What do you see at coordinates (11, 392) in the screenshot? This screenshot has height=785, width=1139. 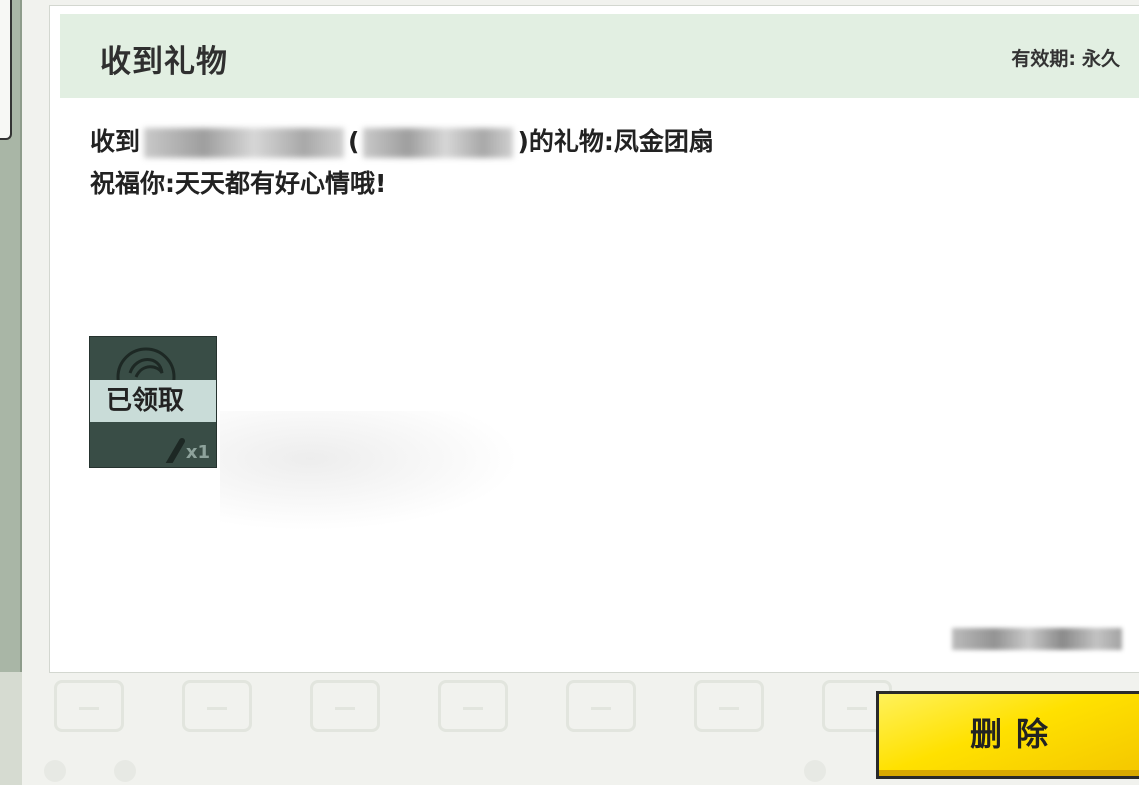 I see `side-rail` at bounding box center [11, 392].